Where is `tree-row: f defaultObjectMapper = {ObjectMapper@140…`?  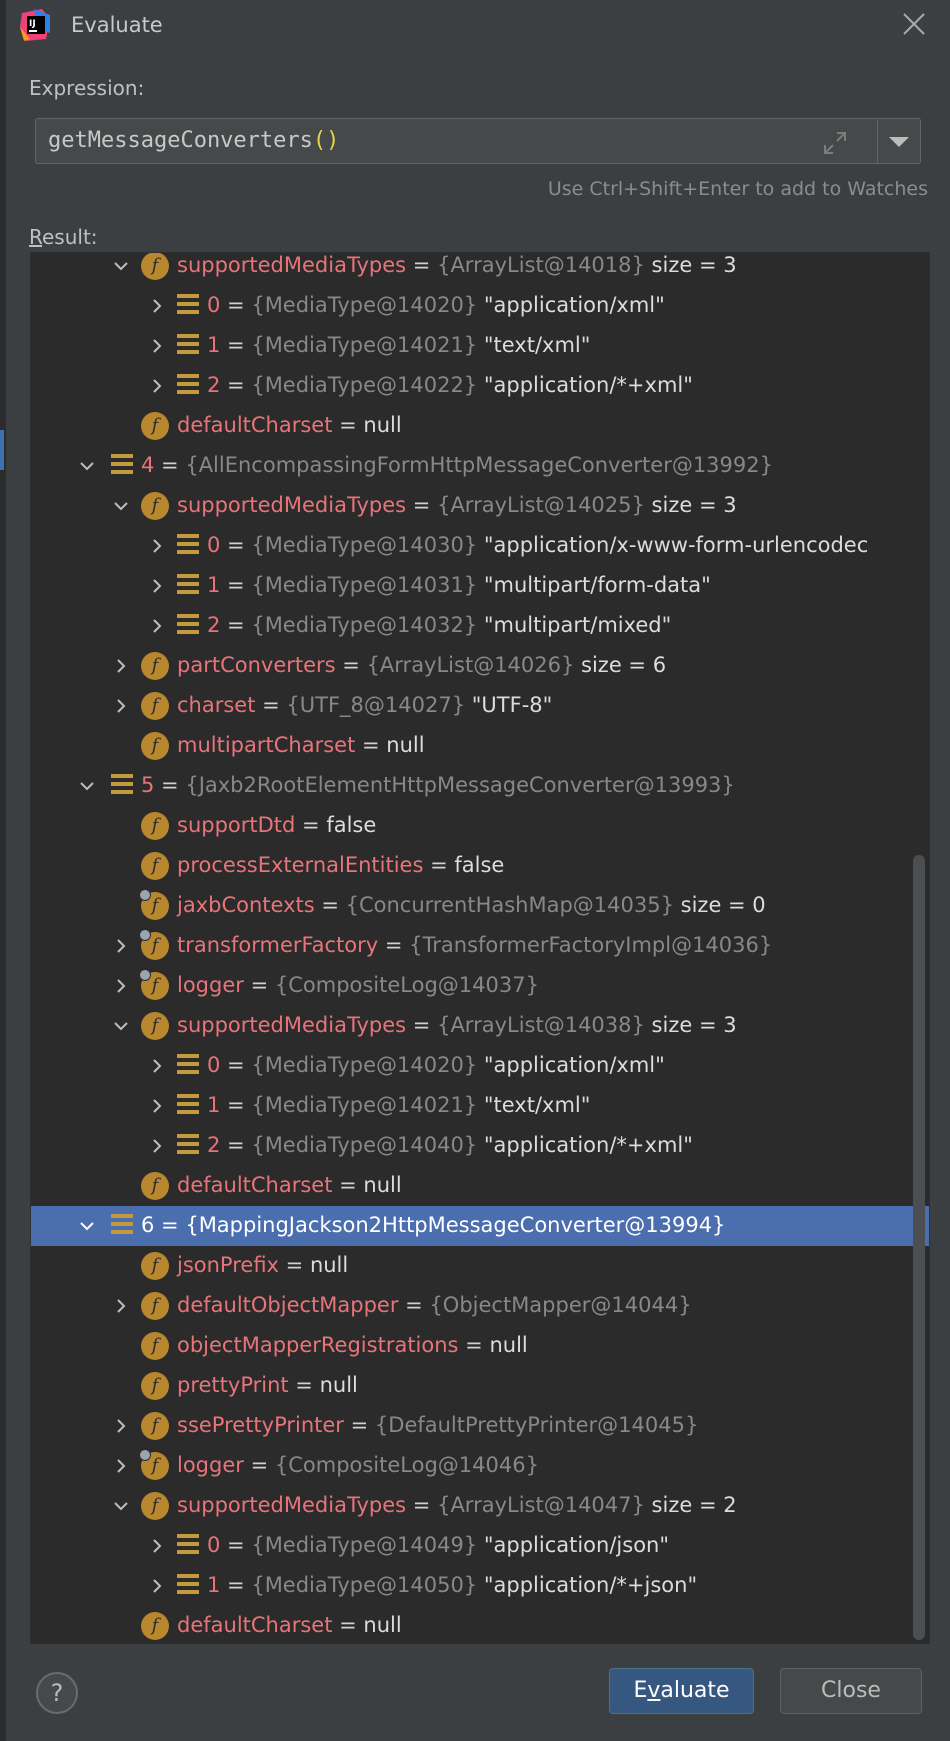 tree-row: f defaultObjectMapper = {ObjectMapper@140… is located at coordinates (480, 1306).